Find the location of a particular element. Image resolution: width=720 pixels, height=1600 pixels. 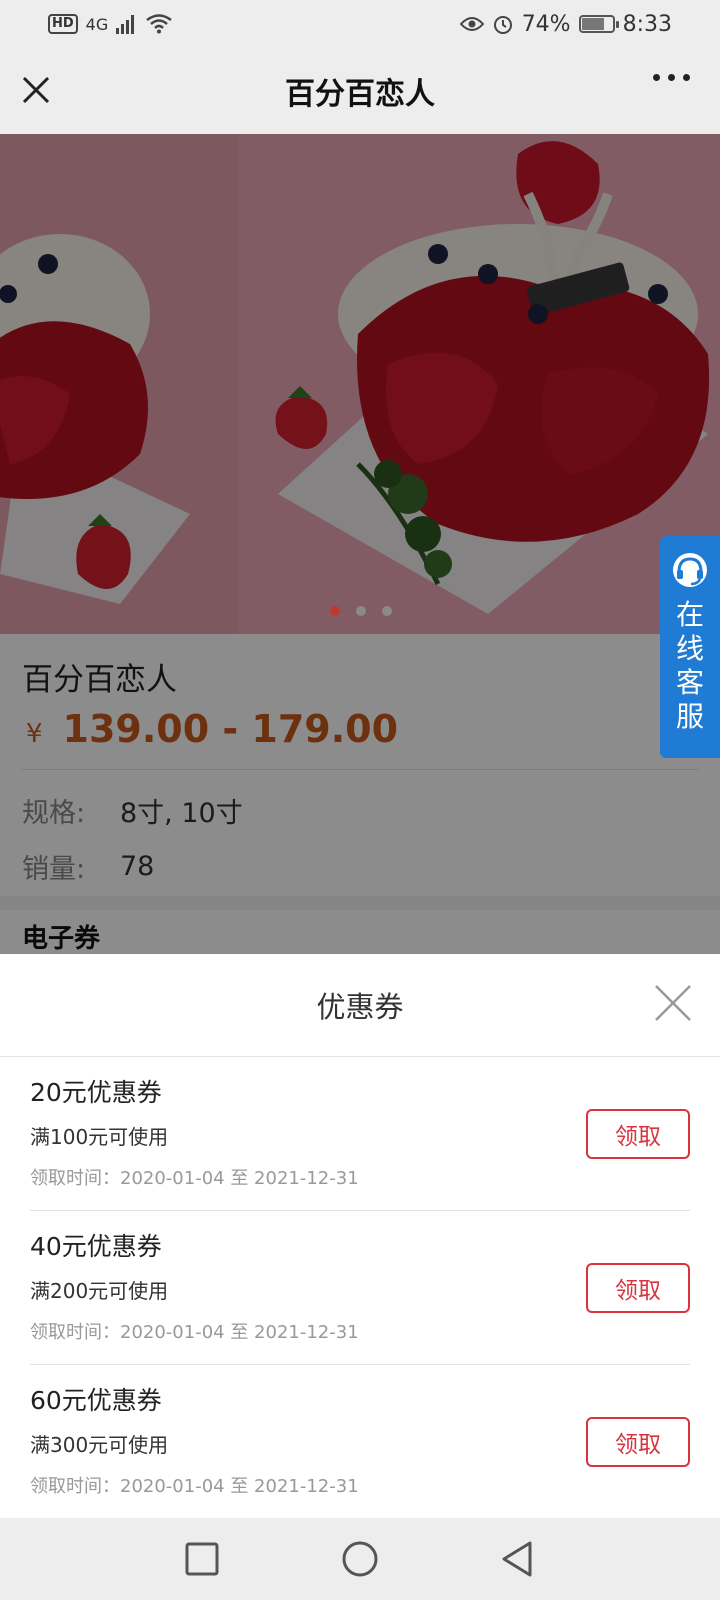

sheet-header: 优惠券 is located at coordinates (360, 1005).